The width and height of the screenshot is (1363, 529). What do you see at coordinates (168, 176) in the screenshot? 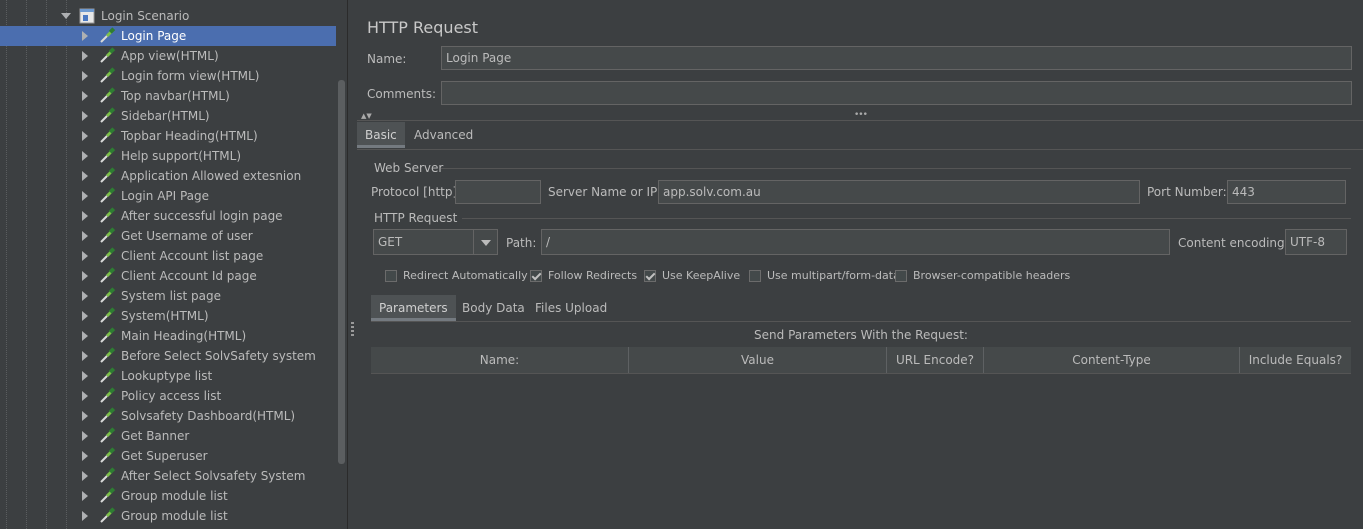
I see `tree-item: Application Allowed extesnion` at bounding box center [168, 176].